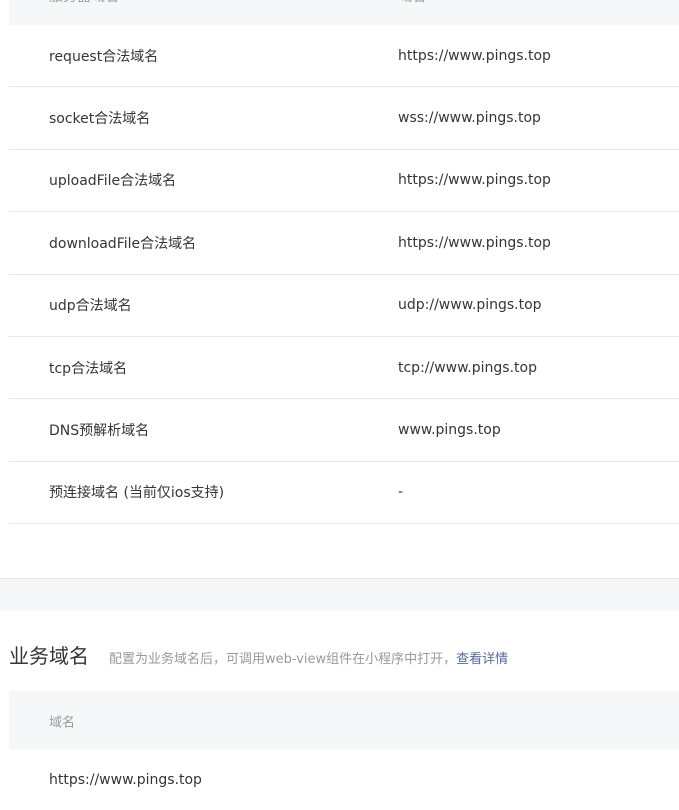 Image resolution: width=679 pixels, height=810 pixels. Describe the element at coordinates (344, 56) in the screenshot. I see `table-row: request合法域名 https://www.pings.top` at that location.